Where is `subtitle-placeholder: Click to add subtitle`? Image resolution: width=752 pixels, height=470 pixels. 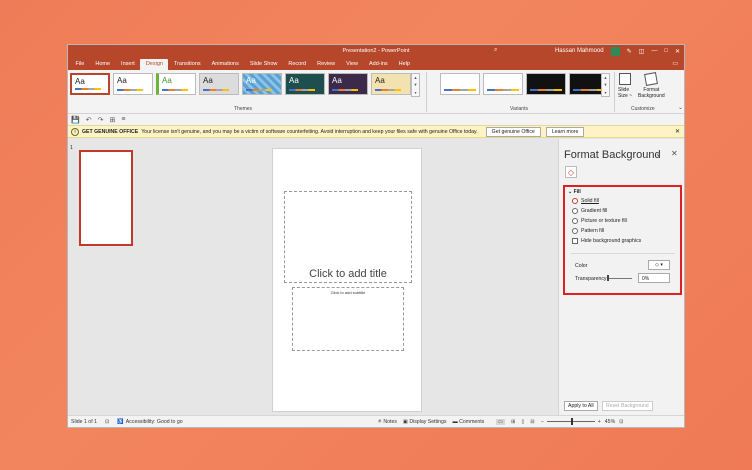
subtitle-placeholder: Click to add subtitle is located at coordinates (348, 319).